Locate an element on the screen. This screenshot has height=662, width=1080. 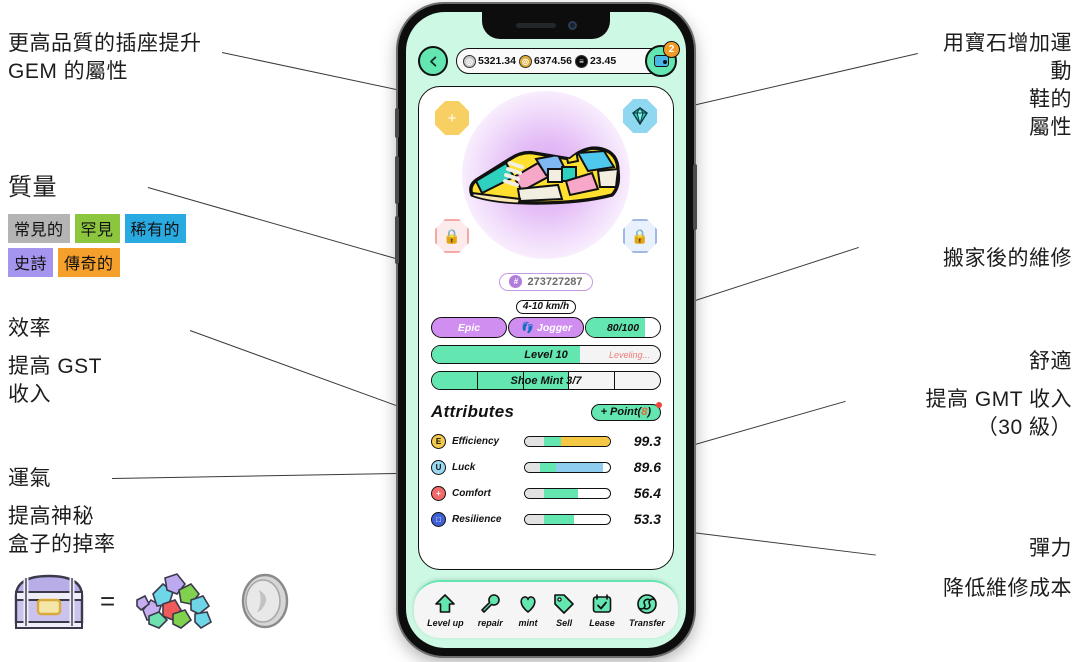
annotation-resilience-line1: 降低維修成本 is located at coordinates (1007, 589).